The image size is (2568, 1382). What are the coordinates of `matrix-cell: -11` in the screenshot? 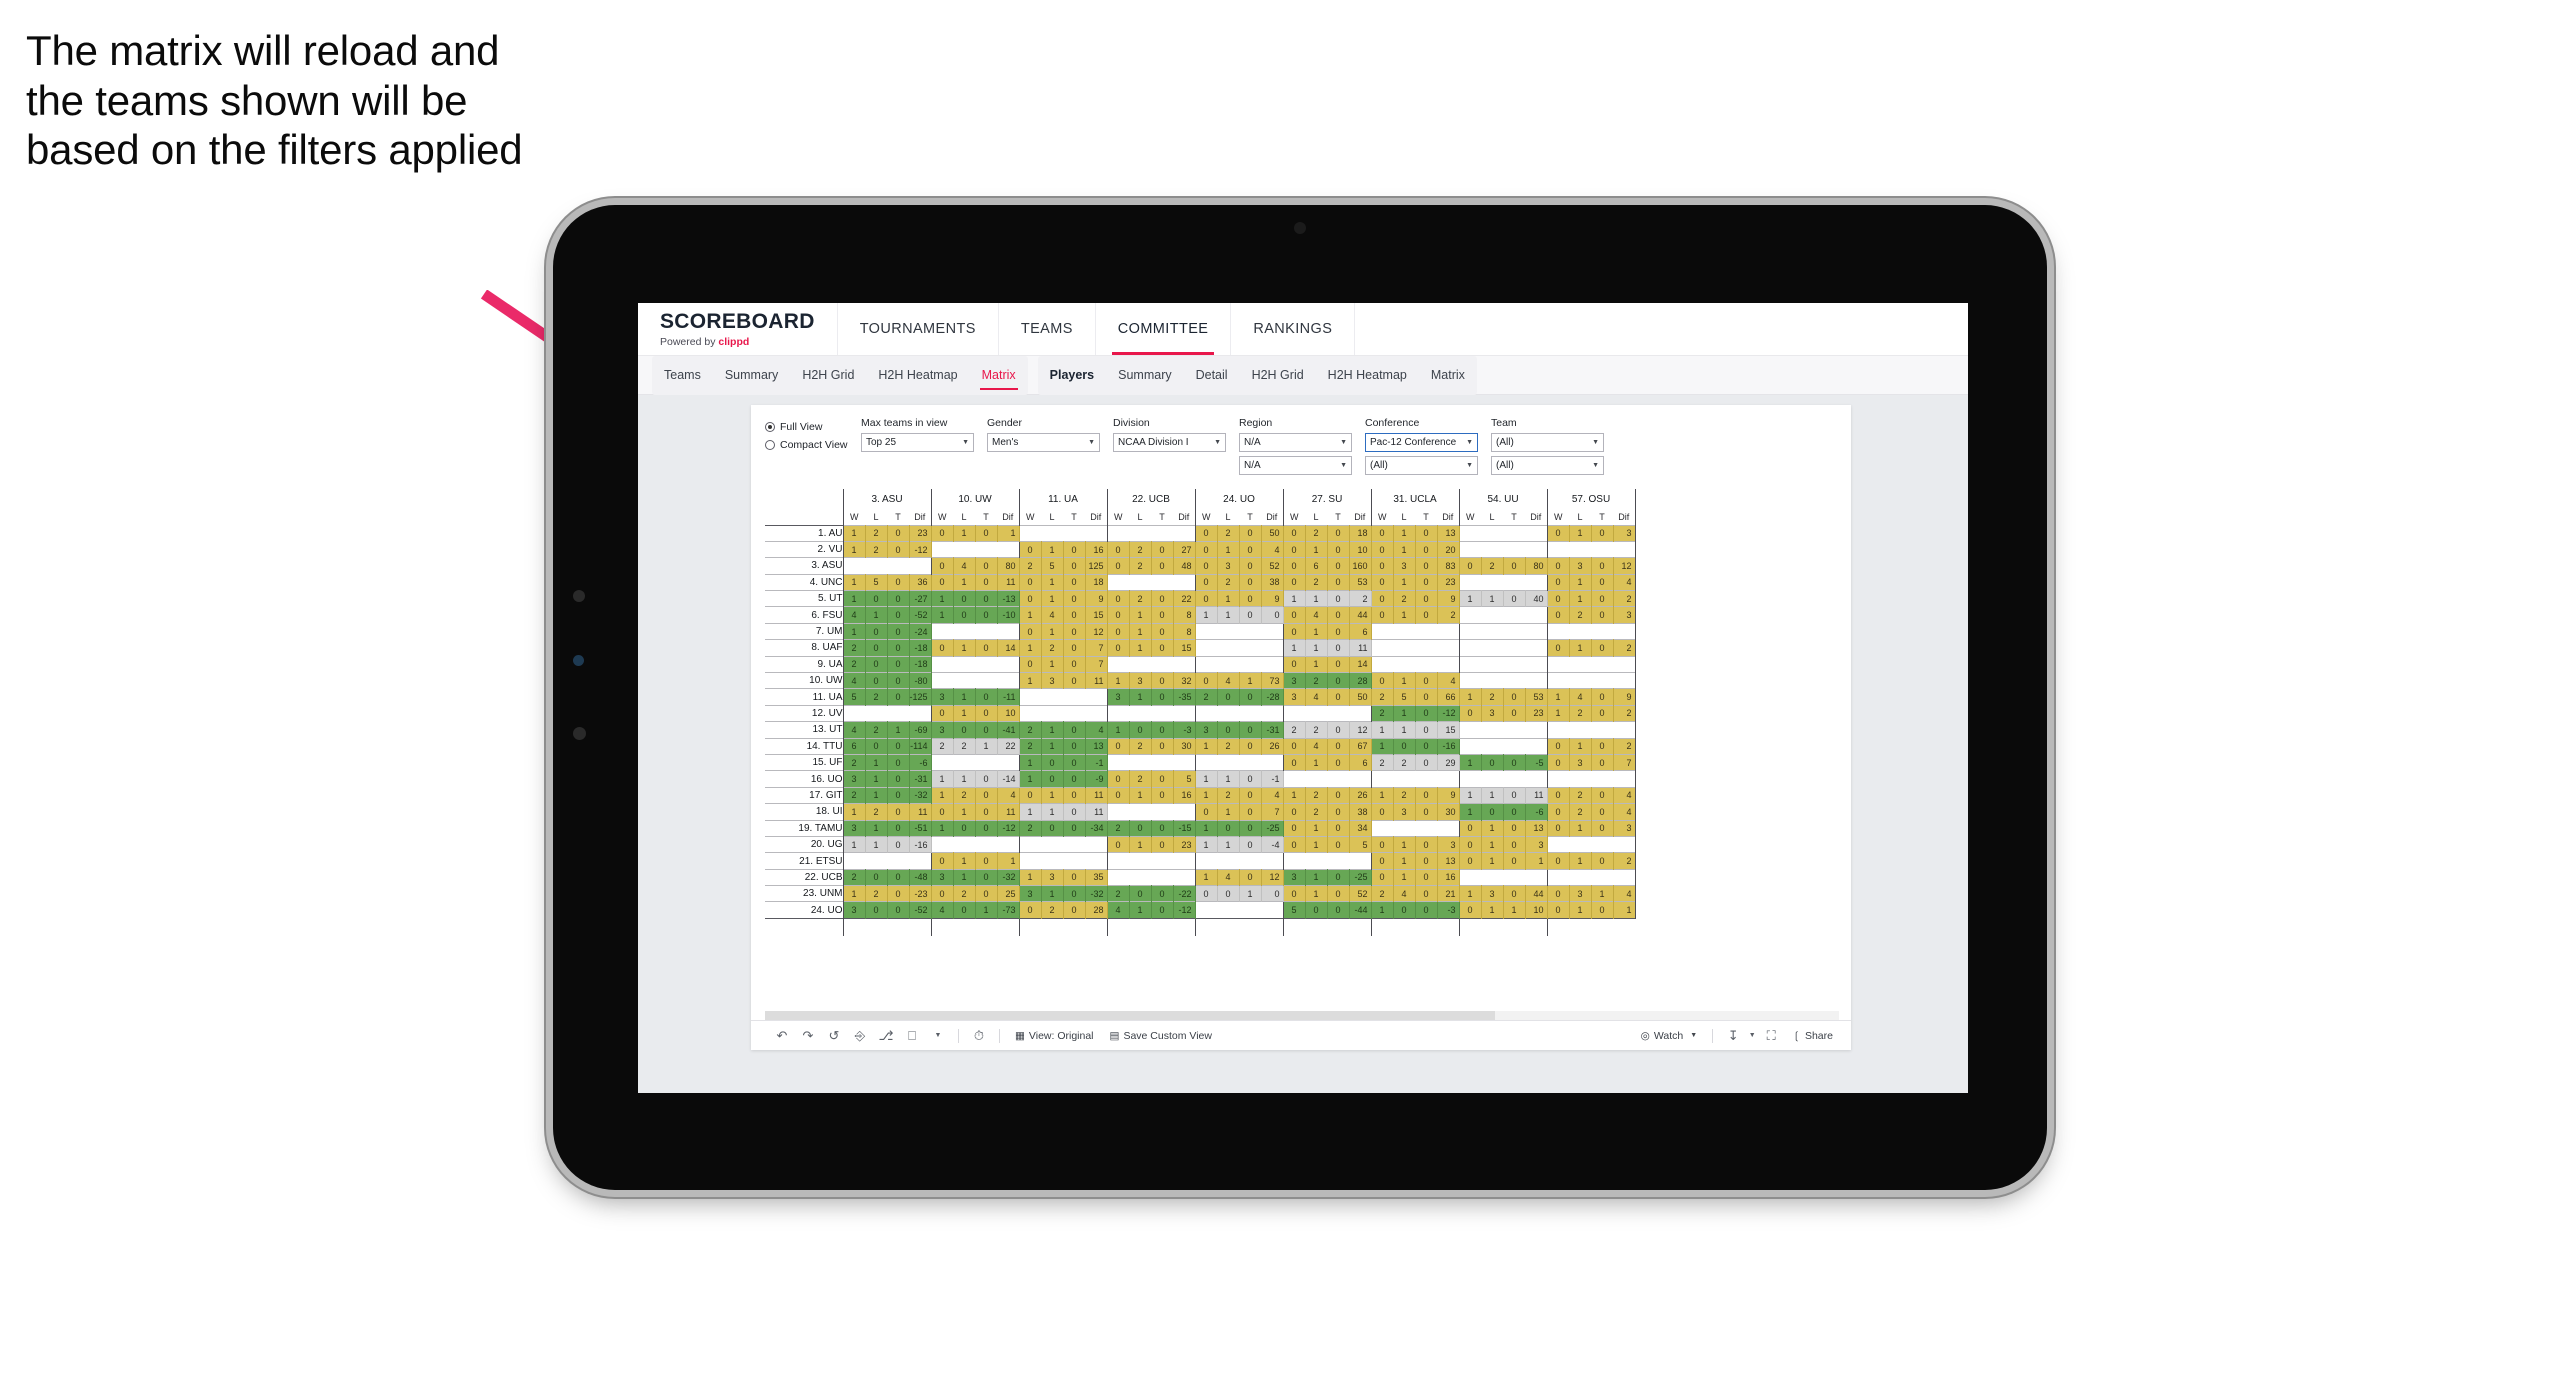 It's located at (1008, 697).